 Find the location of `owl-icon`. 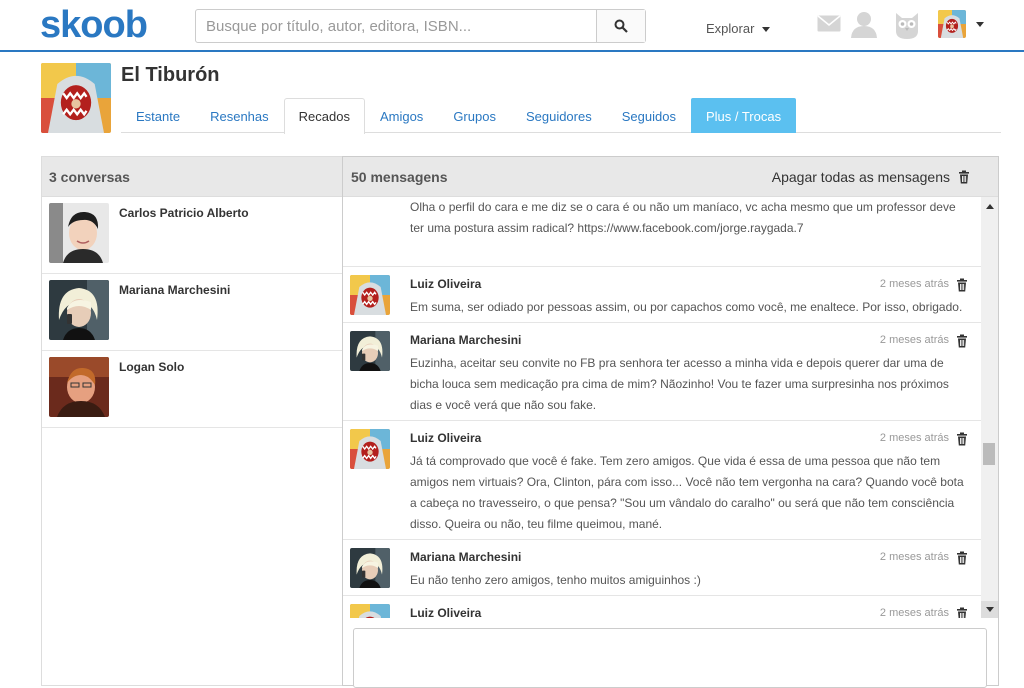

owl-icon is located at coordinates (907, 25).